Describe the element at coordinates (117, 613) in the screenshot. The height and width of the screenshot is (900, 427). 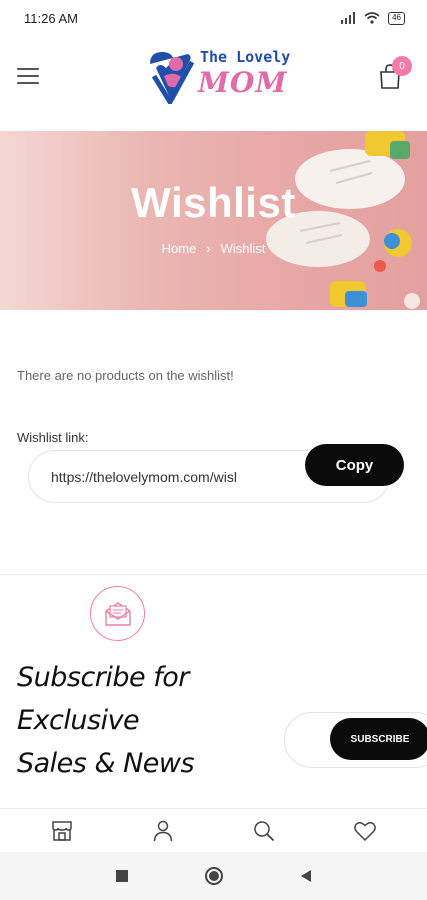
I see `newsletter-mail-icon` at that location.